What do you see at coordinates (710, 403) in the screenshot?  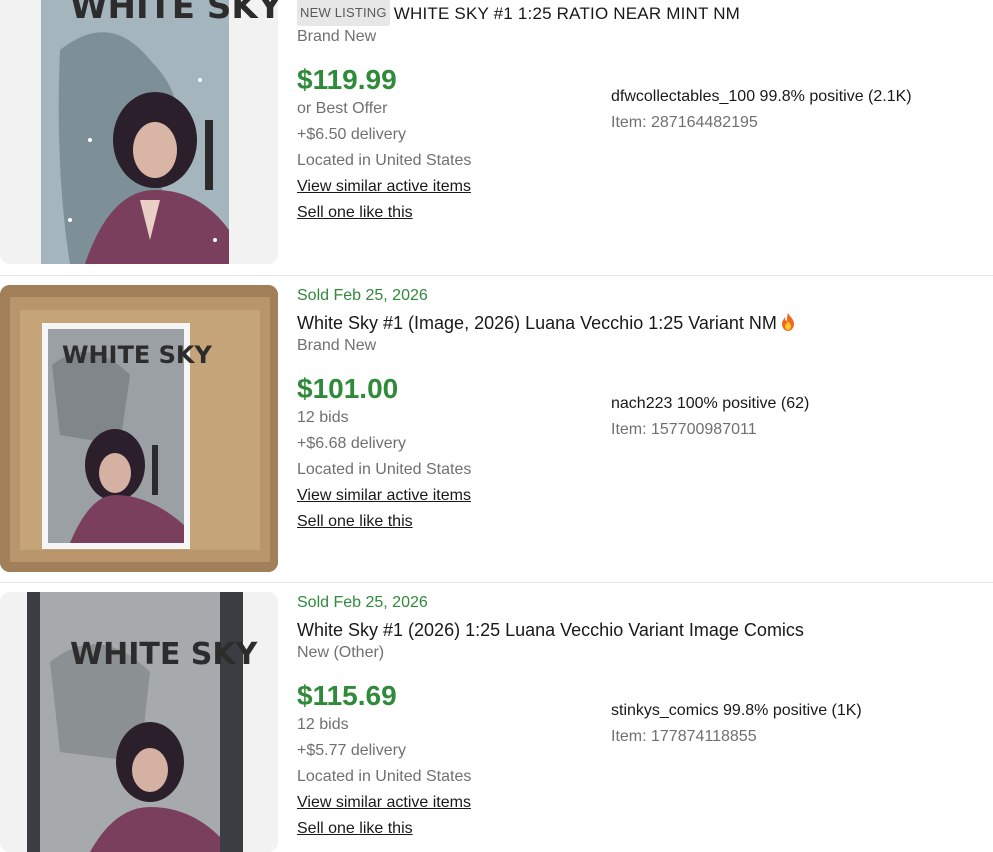 I see `seller-name: nach223 100% positive (62)` at bounding box center [710, 403].